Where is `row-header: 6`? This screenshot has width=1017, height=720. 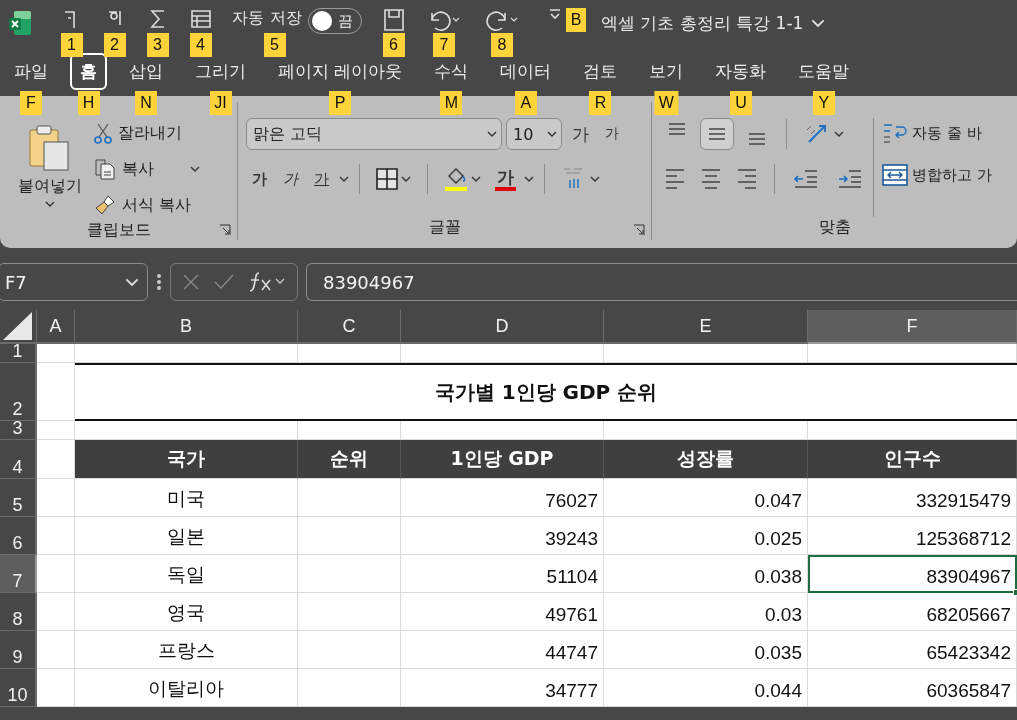 row-header: 6 is located at coordinates (18, 536).